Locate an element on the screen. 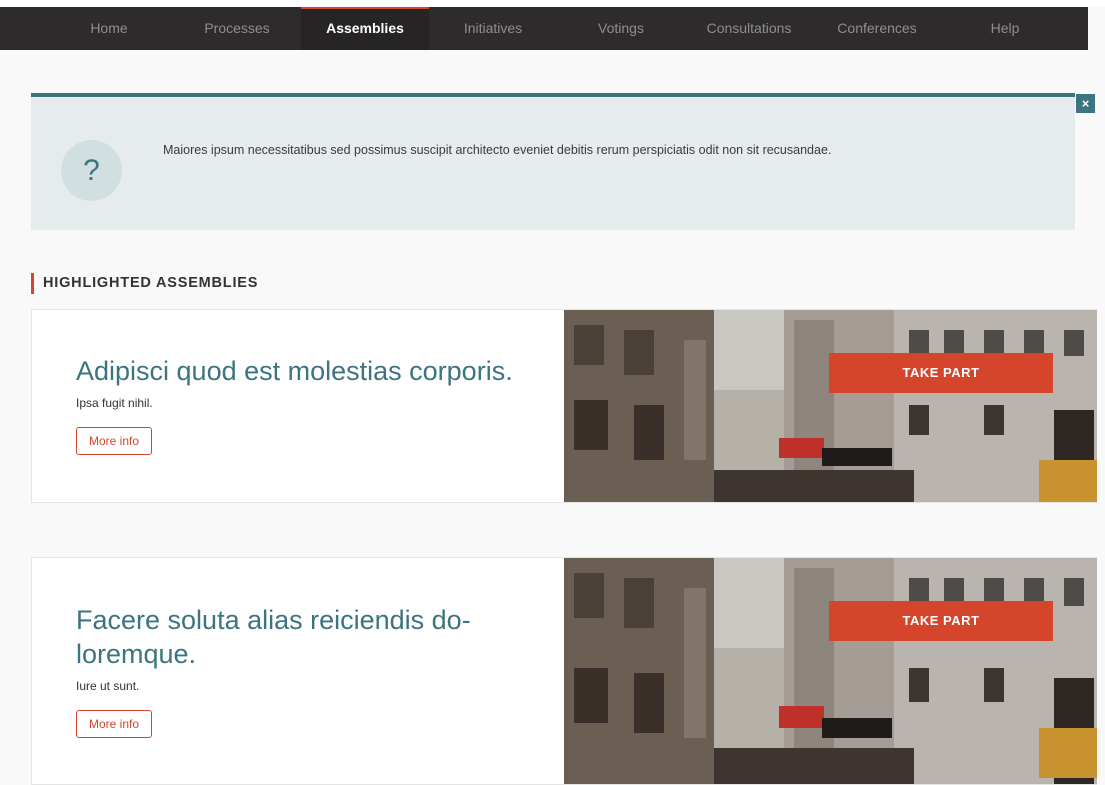 The width and height of the screenshot is (1105, 785). nav-item-processes: Processes is located at coordinates (237, 28).